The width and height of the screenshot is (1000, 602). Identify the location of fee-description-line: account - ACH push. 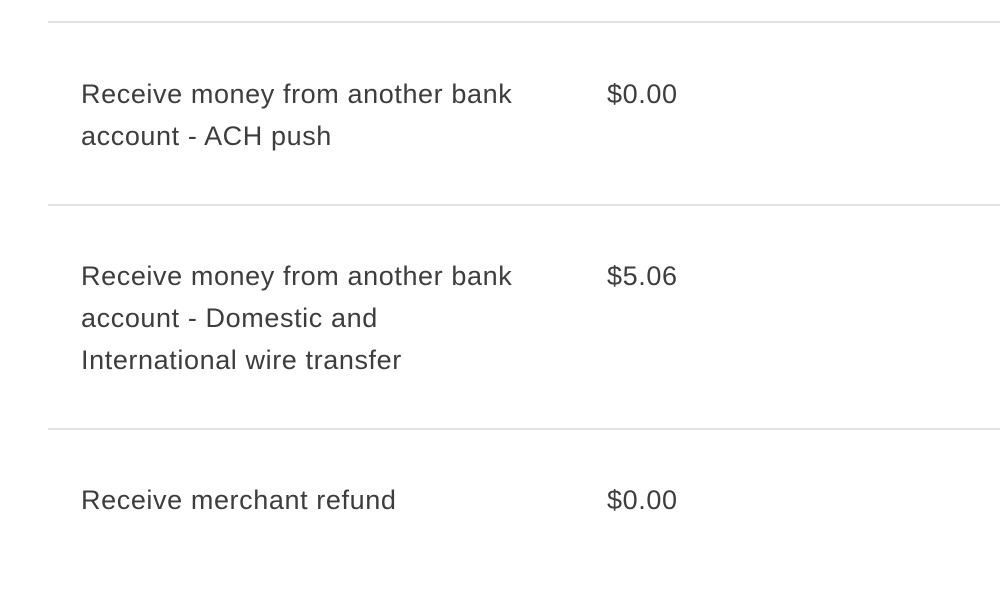
(206, 136).